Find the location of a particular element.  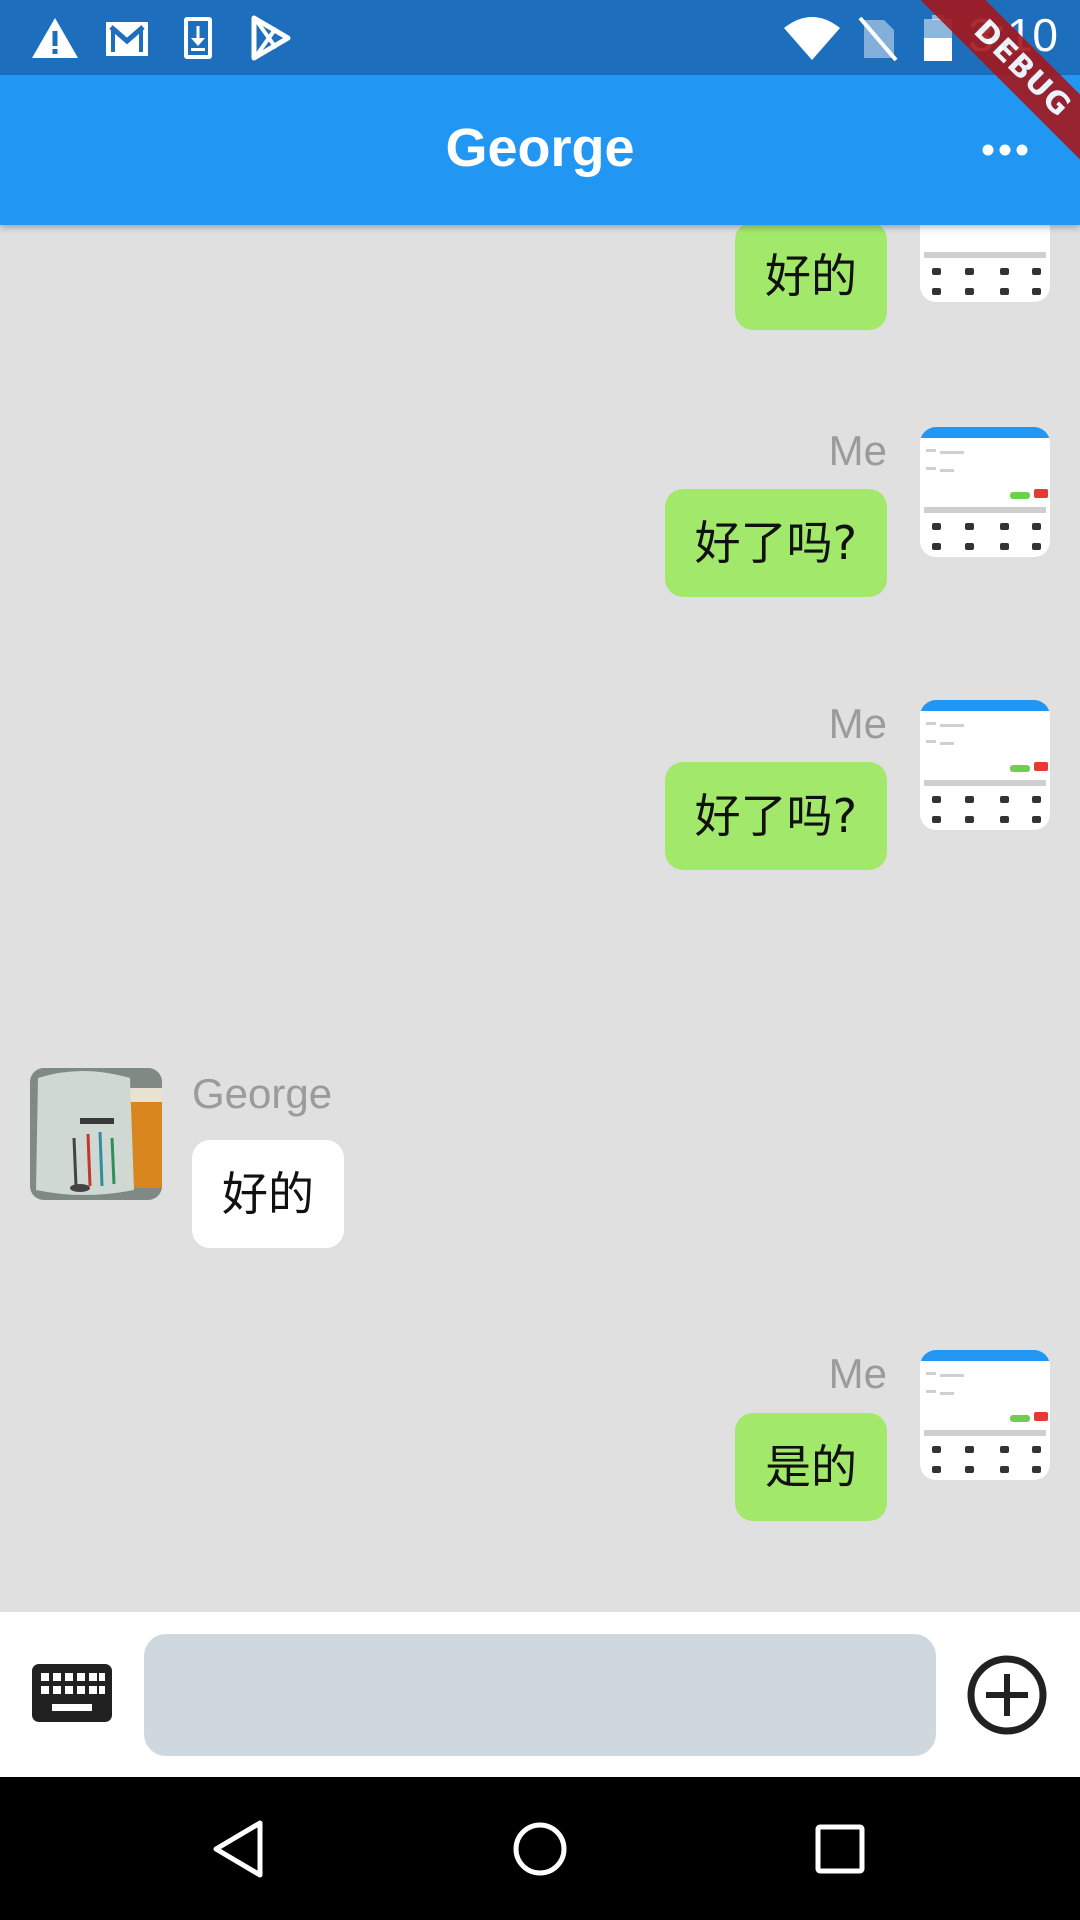

sender-name: George is located at coordinates (262, 1093).